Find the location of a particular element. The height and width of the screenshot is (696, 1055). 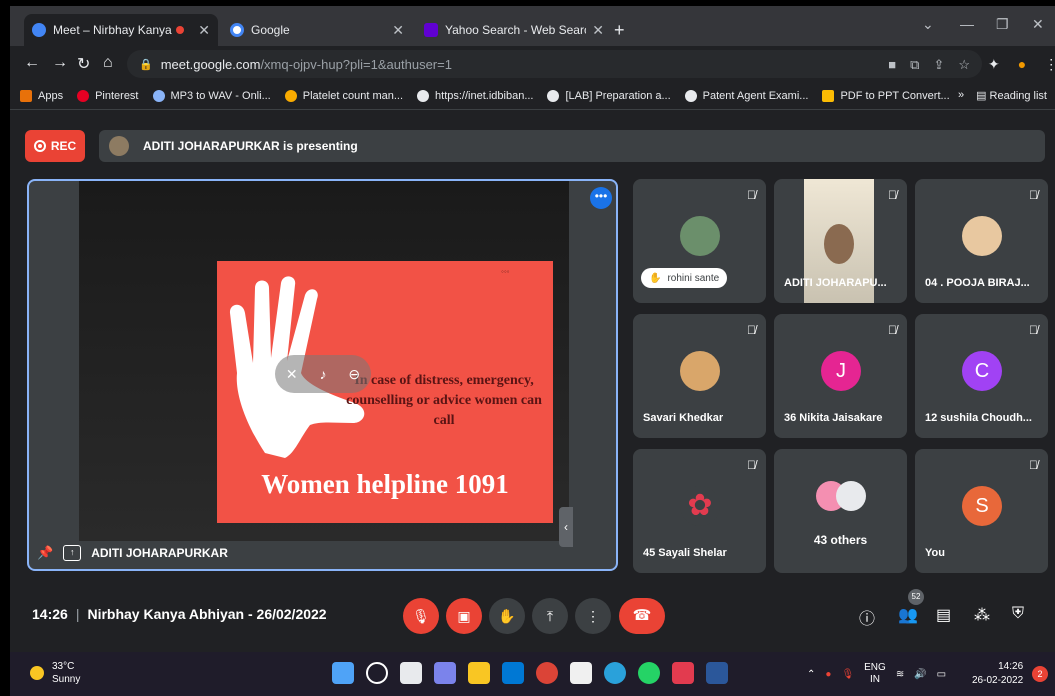

tile-overlay-controls: ✕ ♪ ⊖ is located at coordinates (323, 374).